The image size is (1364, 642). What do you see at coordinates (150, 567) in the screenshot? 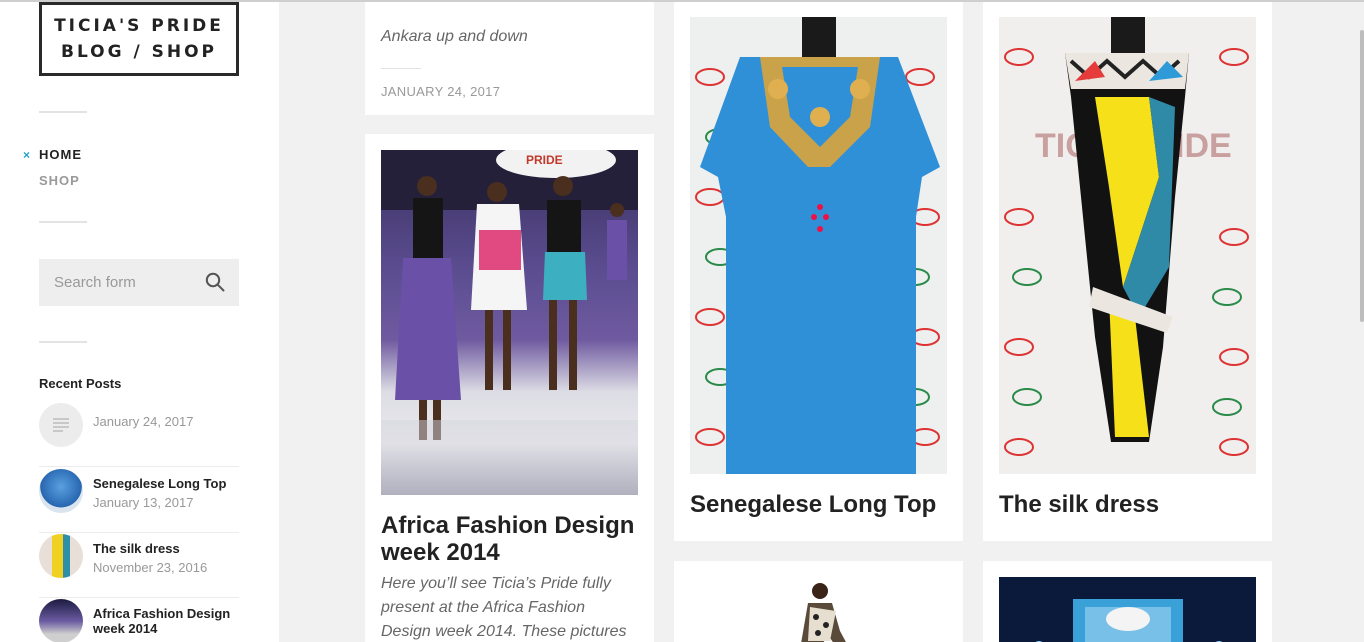
I see `recent-post-date: November 23, 2016` at bounding box center [150, 567].